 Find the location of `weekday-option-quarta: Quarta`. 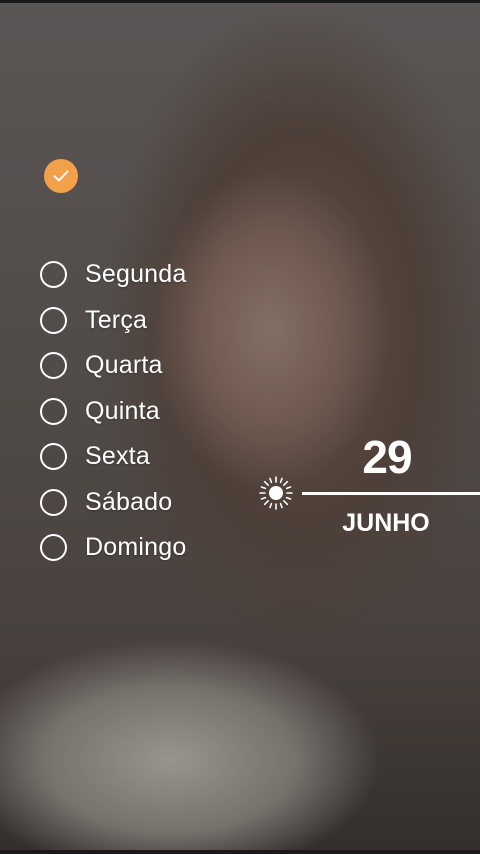

weekday-option-quarta: Quarta is located at coordinates (113, 366).